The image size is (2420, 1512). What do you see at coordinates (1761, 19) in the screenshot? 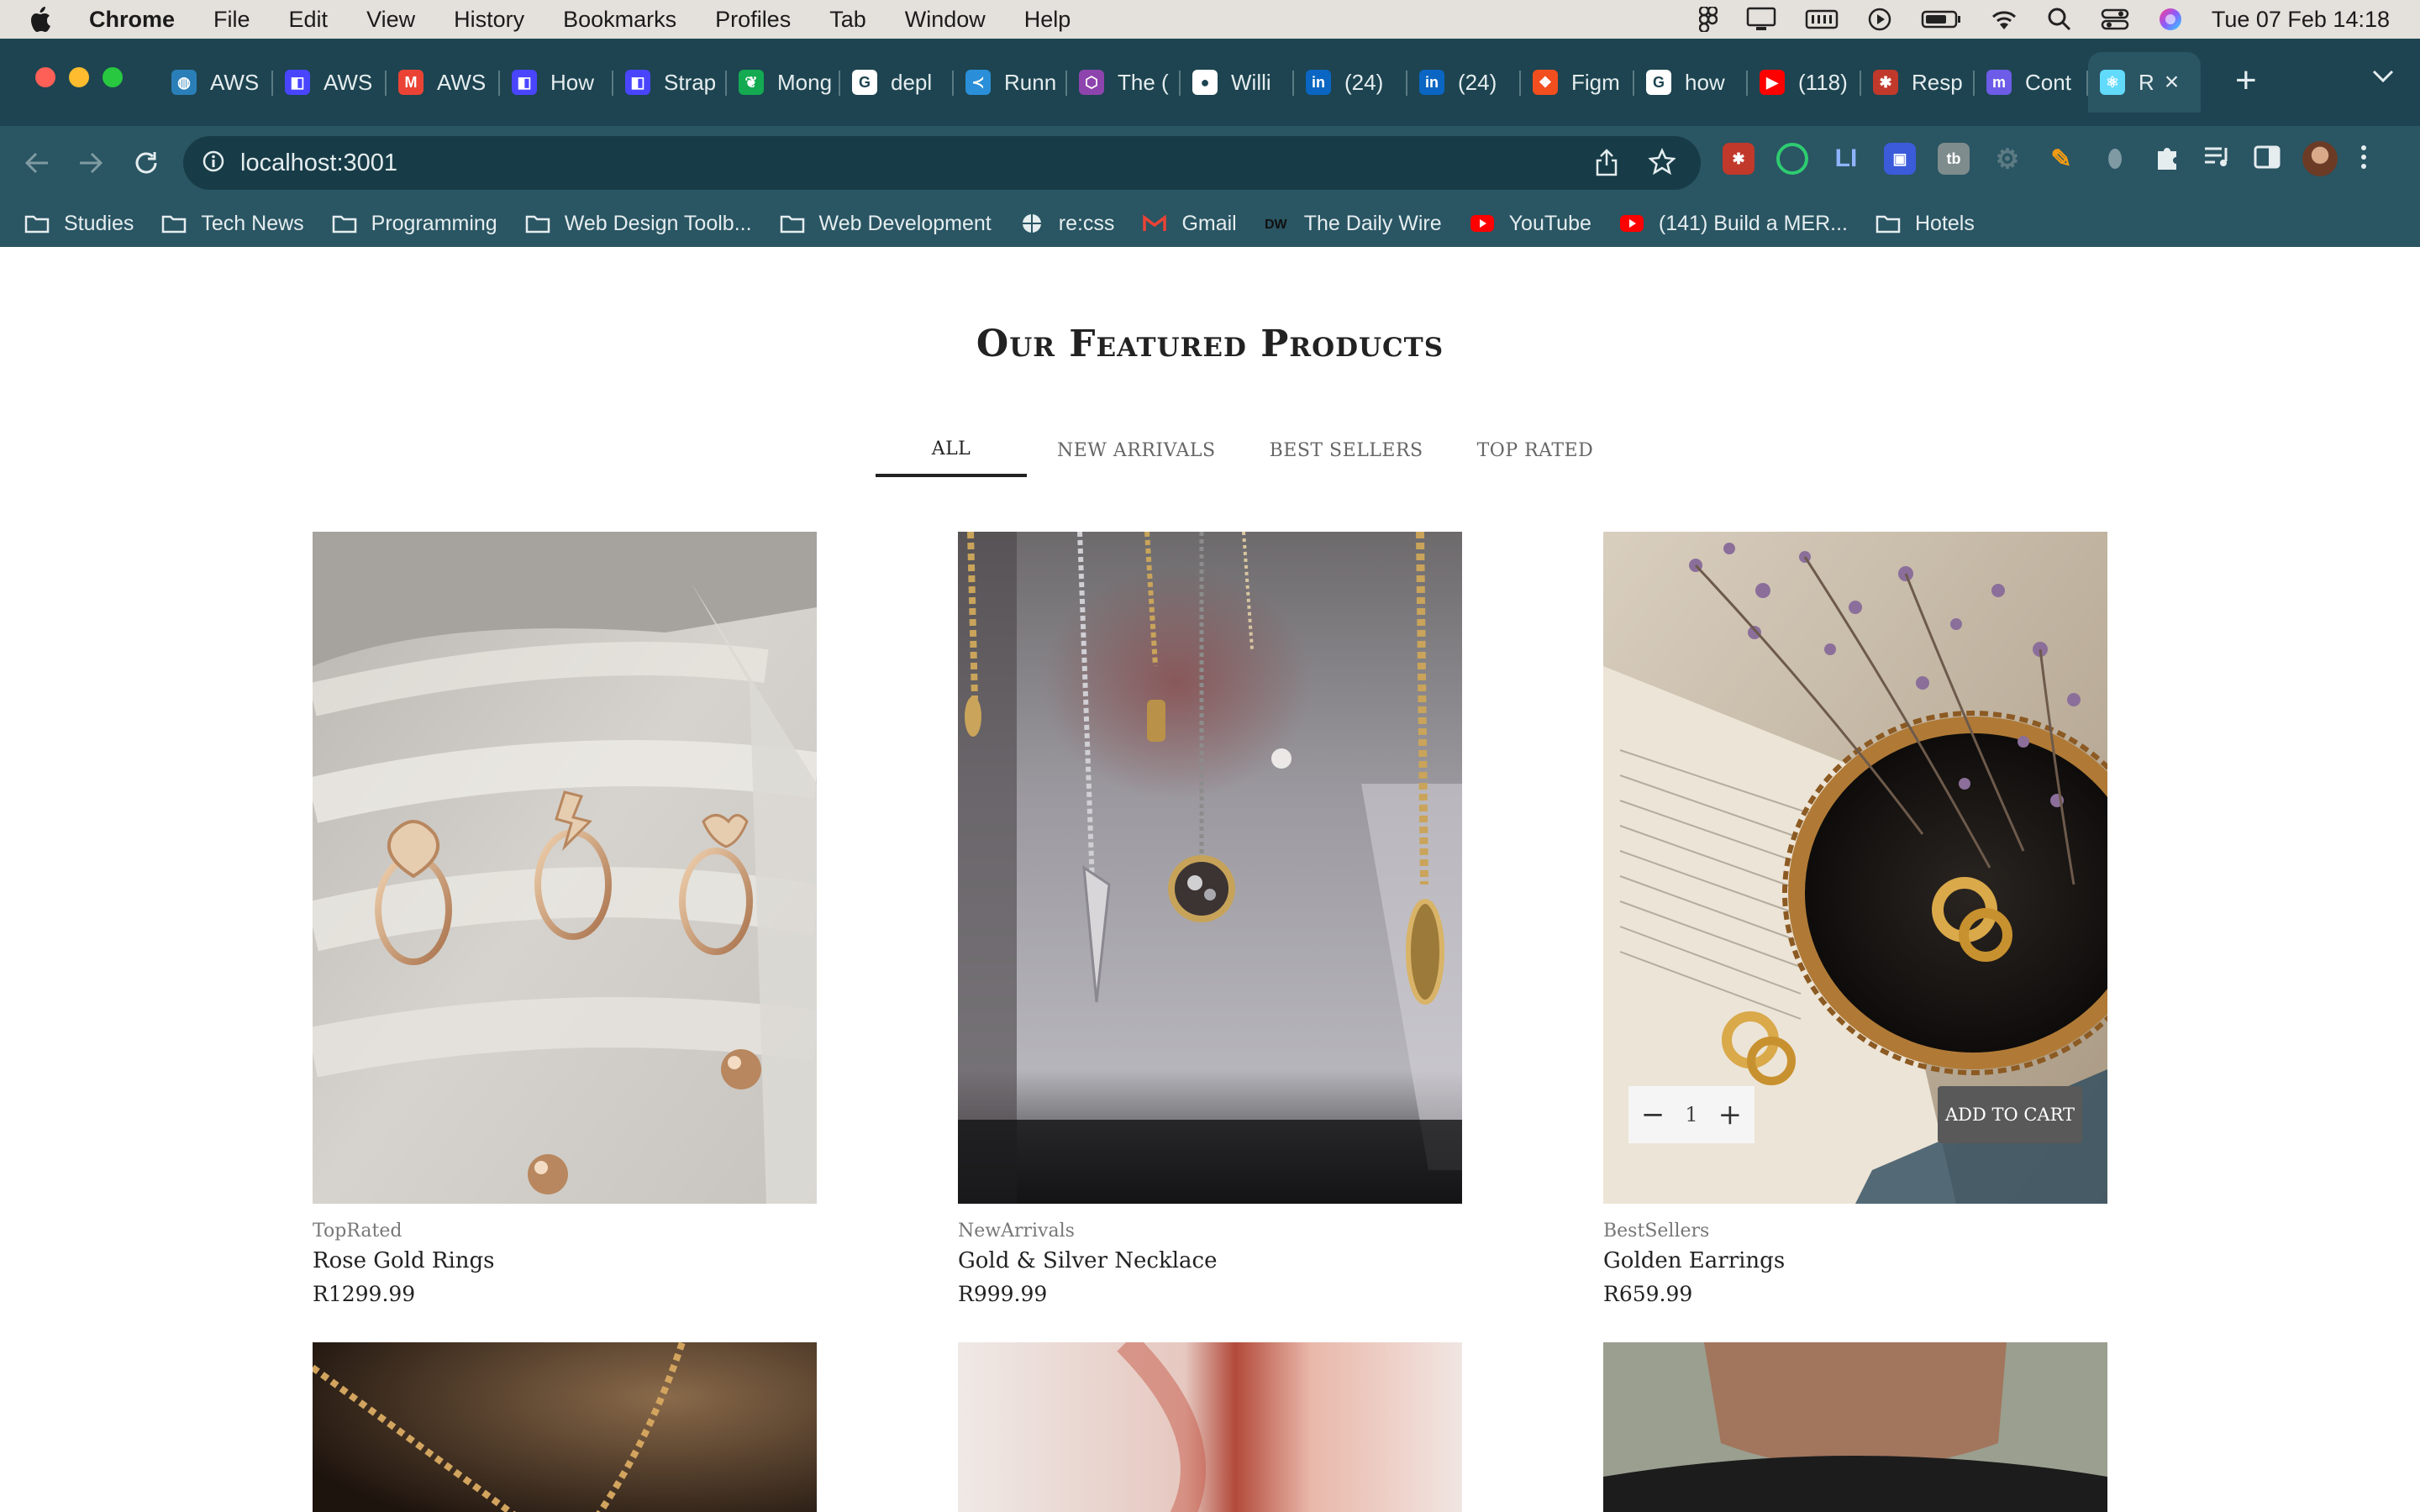
I see `display-icon` at bounding box center [1761, 19].